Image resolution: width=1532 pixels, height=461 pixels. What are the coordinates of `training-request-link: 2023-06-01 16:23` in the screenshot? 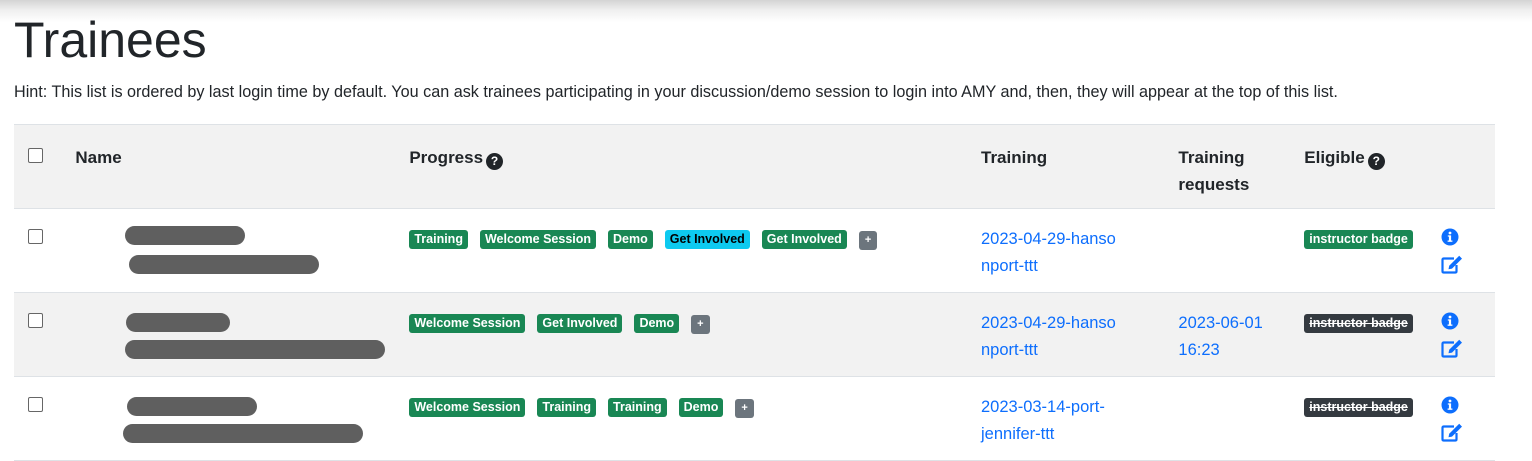 It's located at (1228, 337).